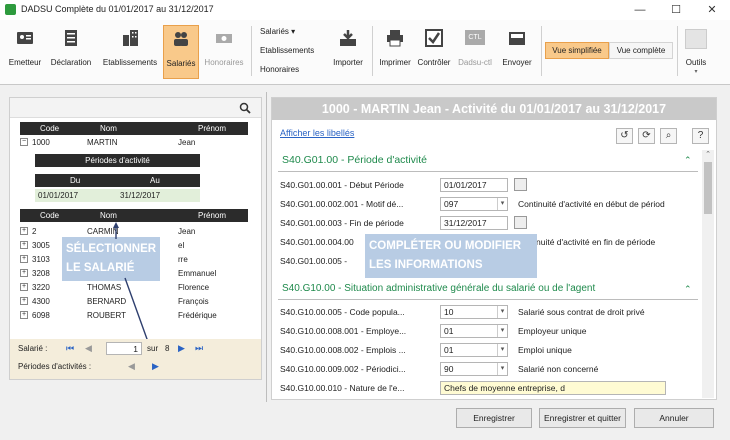  Describe the element at coordinates (277, 31) in the screenshot. I see `menu-salaries: Salariés ▾` at that location.